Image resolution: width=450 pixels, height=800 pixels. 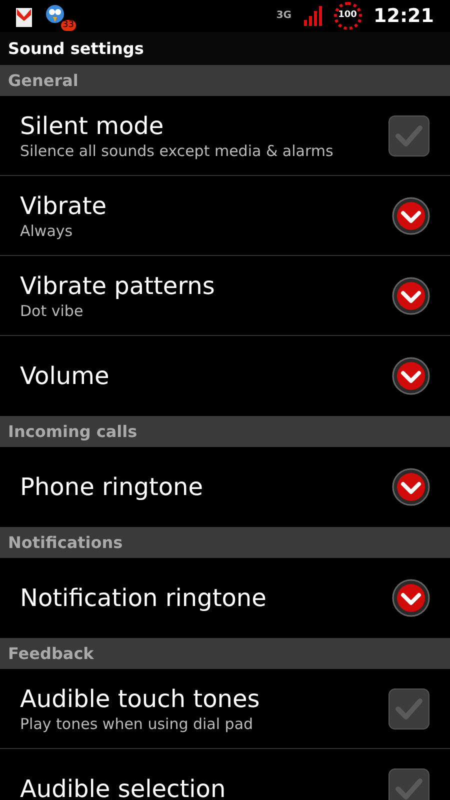 What do you see at coordinates (64, 205) in the screenshot?
I see `setting-title: Vibrate` at bounding box center [64, 205].